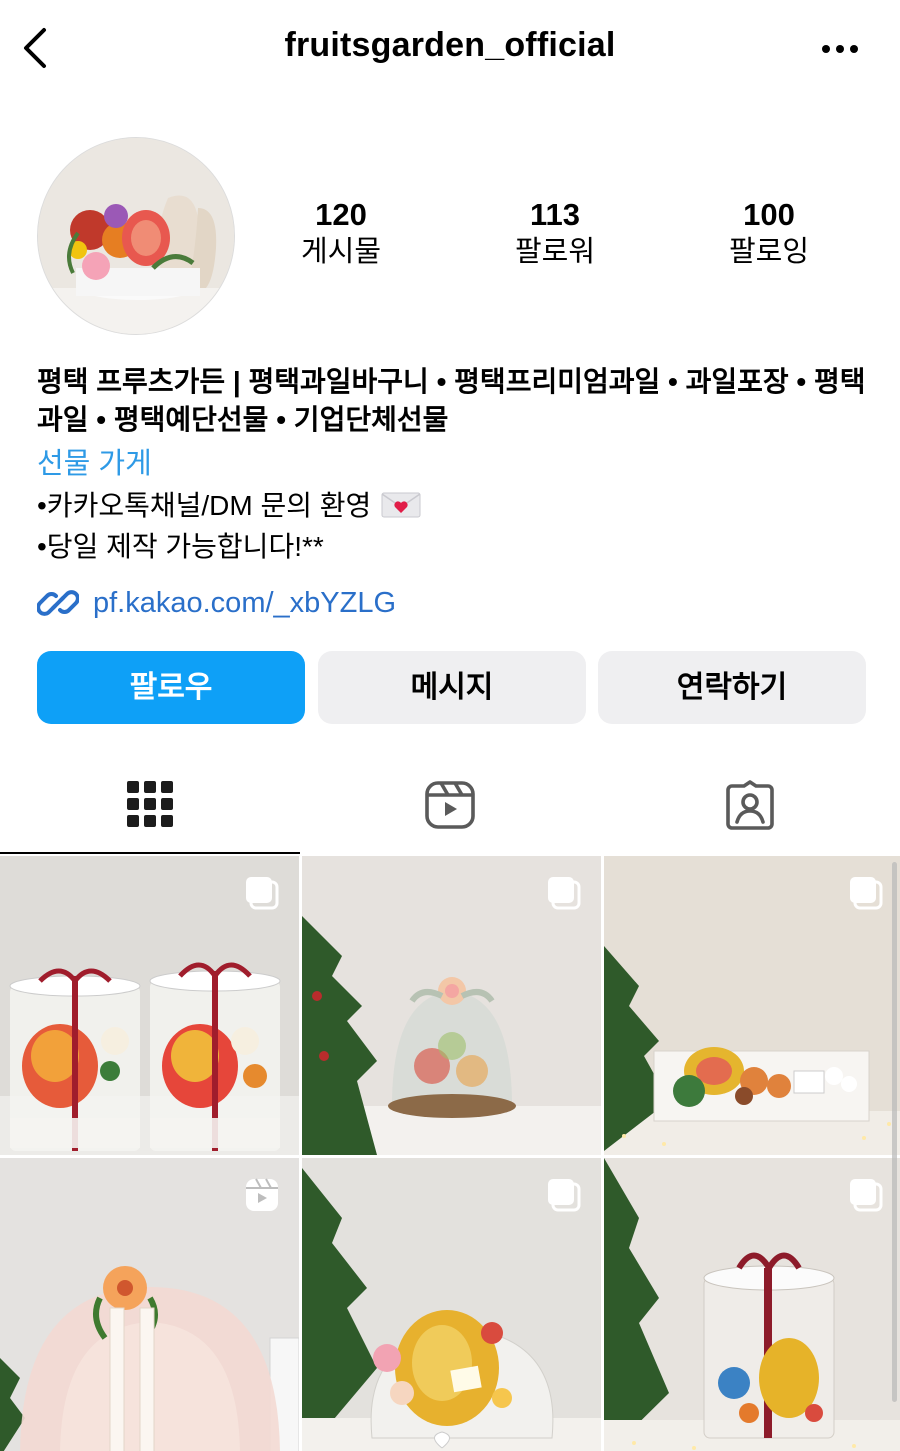 Image resolution: width=900 pixels, height=1451 pixels. What do you see at coordinates (180, 546) in the screenshot?
I see `bio-line-2: •당일 제작 가능합니다!**` at bounding box center [180, 546].